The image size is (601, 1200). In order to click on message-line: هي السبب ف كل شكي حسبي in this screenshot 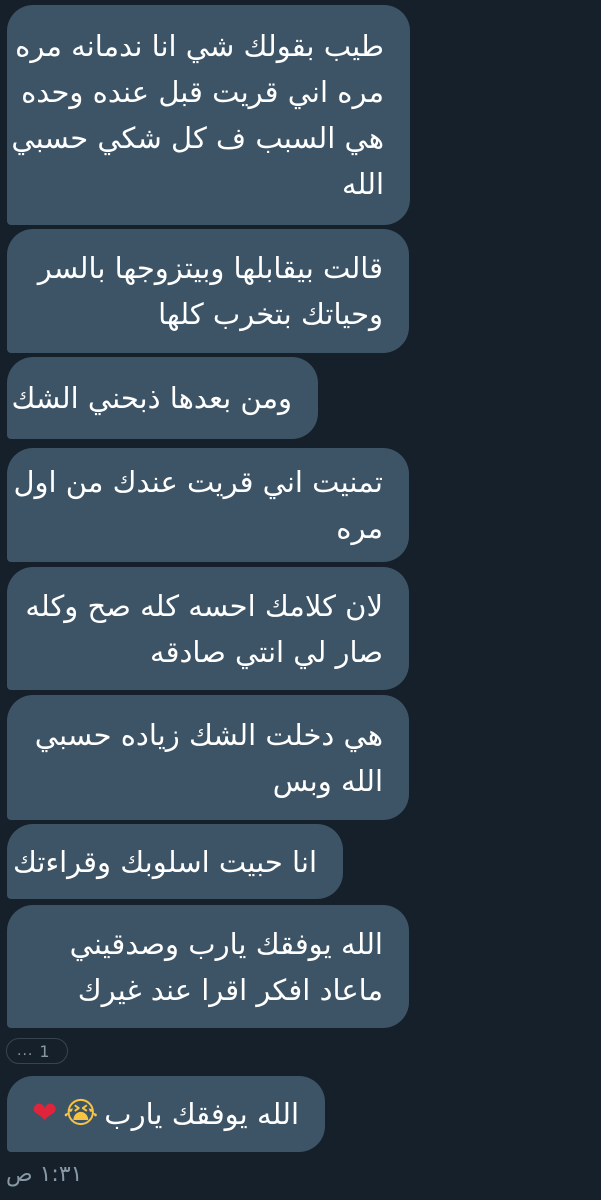, I will do `click(197, 138)`.